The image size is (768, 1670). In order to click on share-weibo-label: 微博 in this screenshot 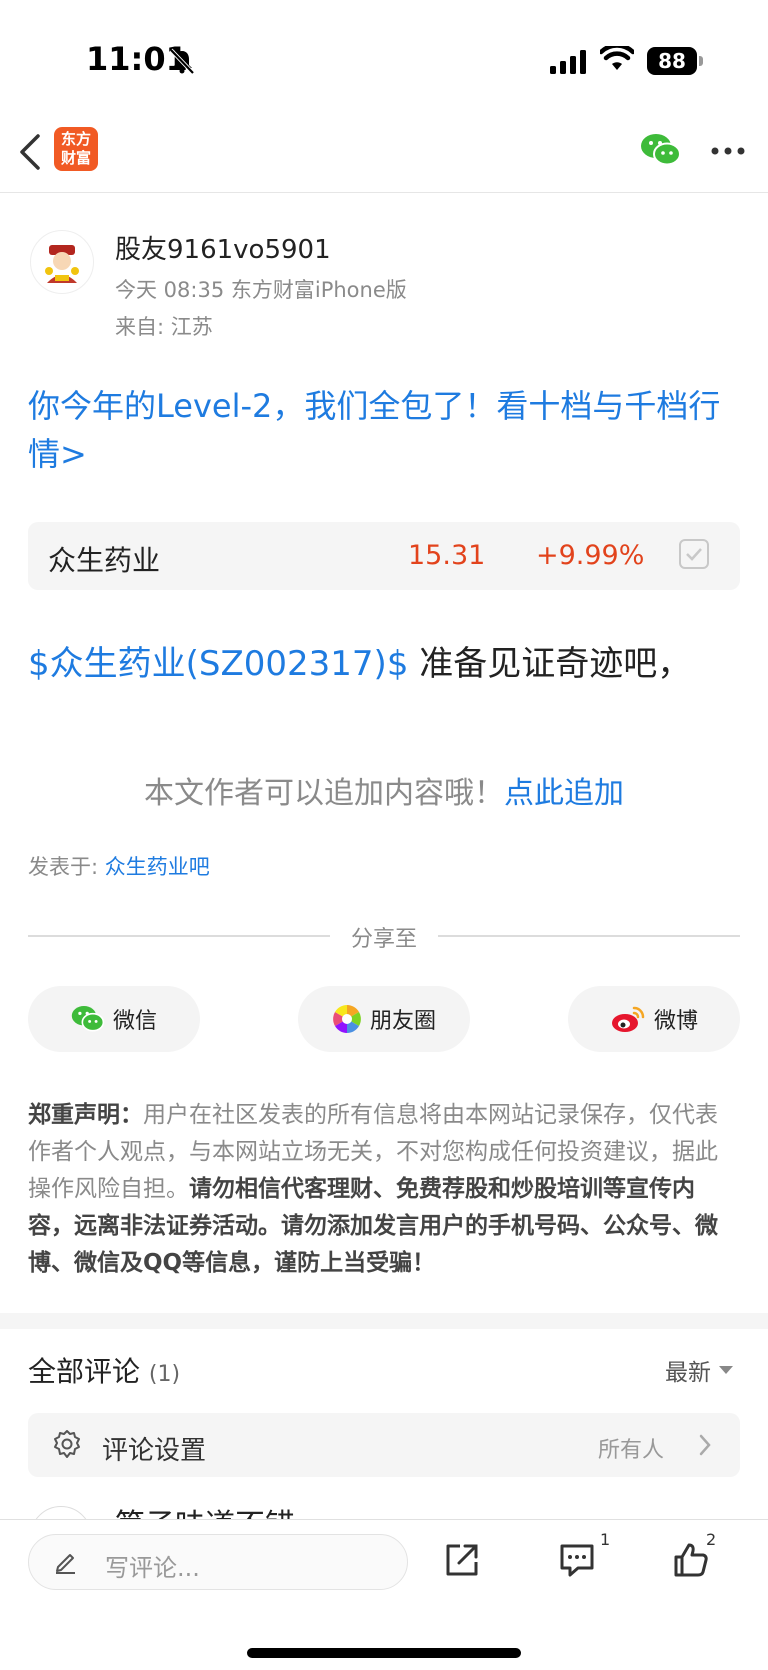, I will do `click(675, 1021)`.